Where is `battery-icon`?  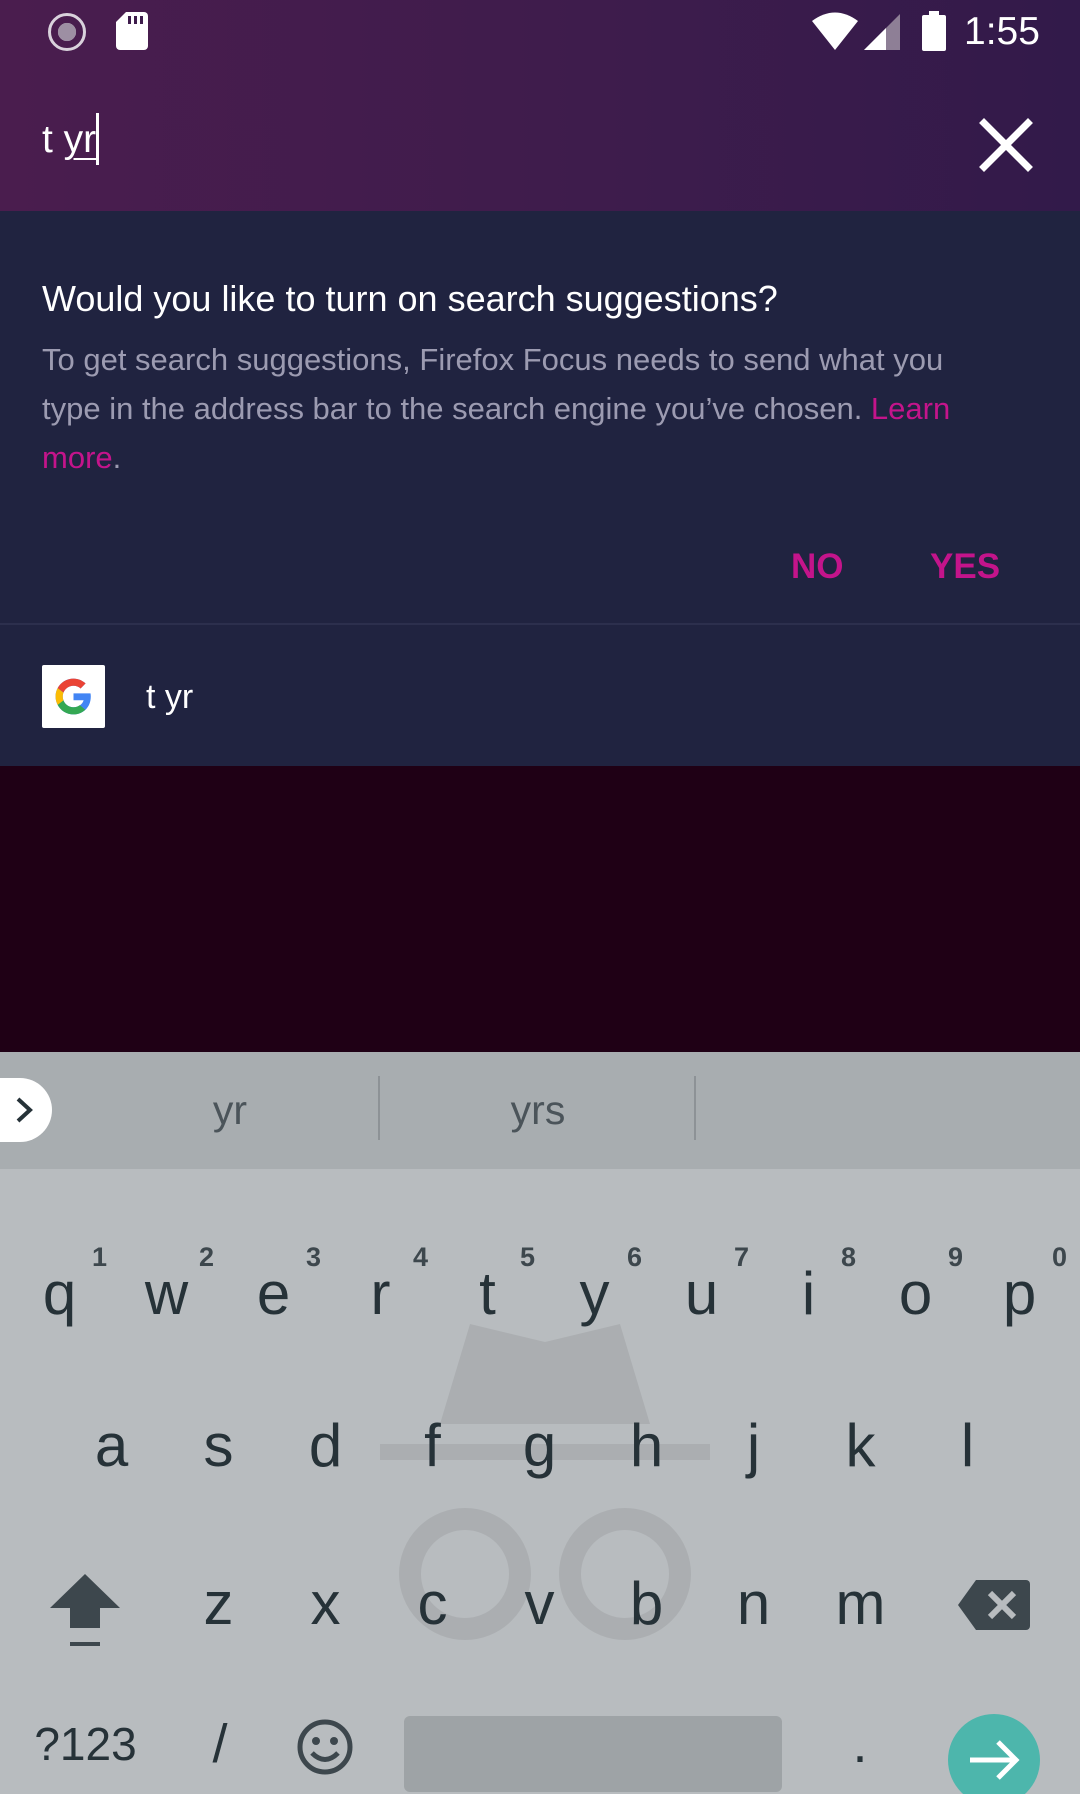
battery-icon is located at coordinates (934, 31).